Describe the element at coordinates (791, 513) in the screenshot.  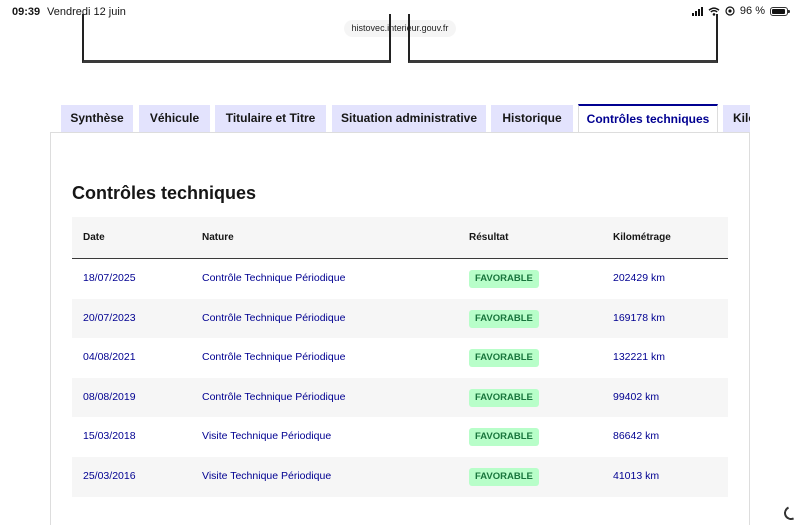
I see `loading-spinner-icon` at that location.